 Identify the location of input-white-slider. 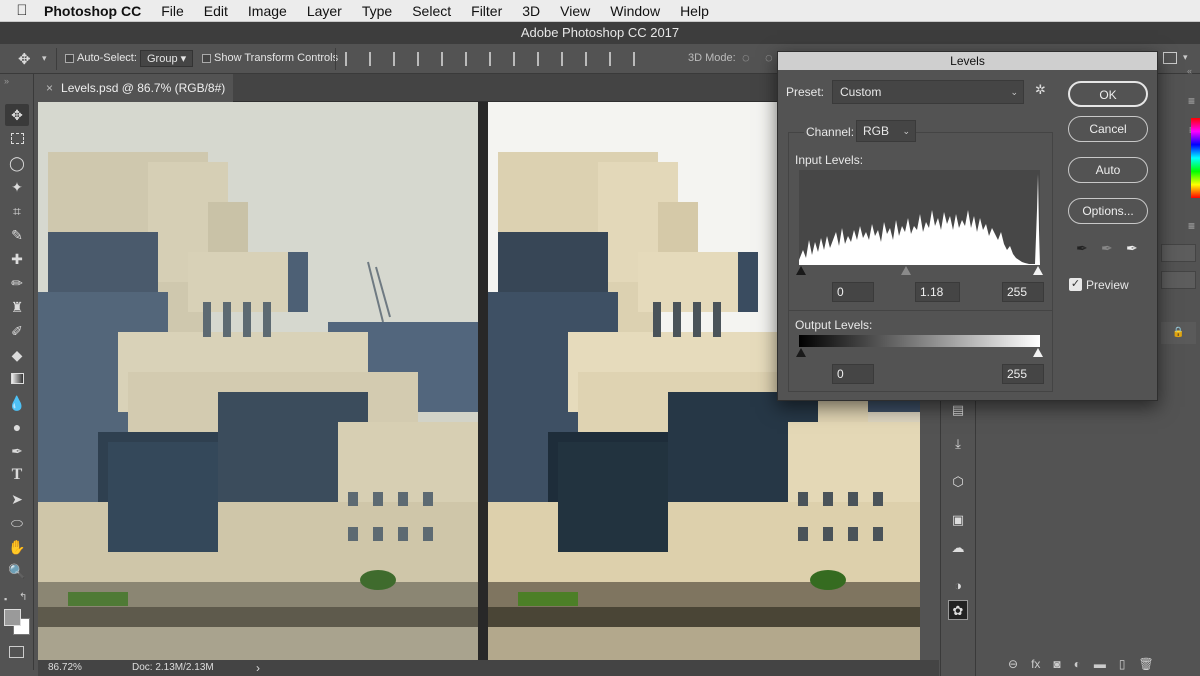
(1038, 270).